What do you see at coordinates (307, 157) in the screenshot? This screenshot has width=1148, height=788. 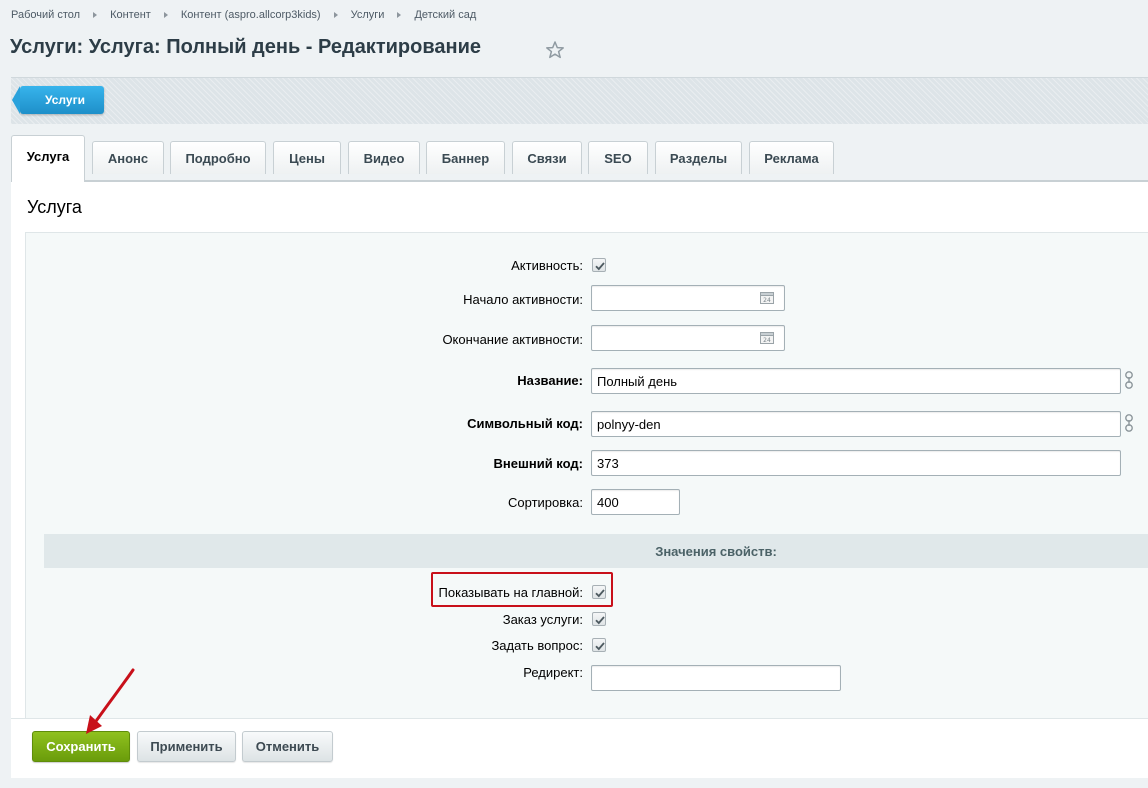 I see `tab-prices: Цены` at bounding box center [307, 157].